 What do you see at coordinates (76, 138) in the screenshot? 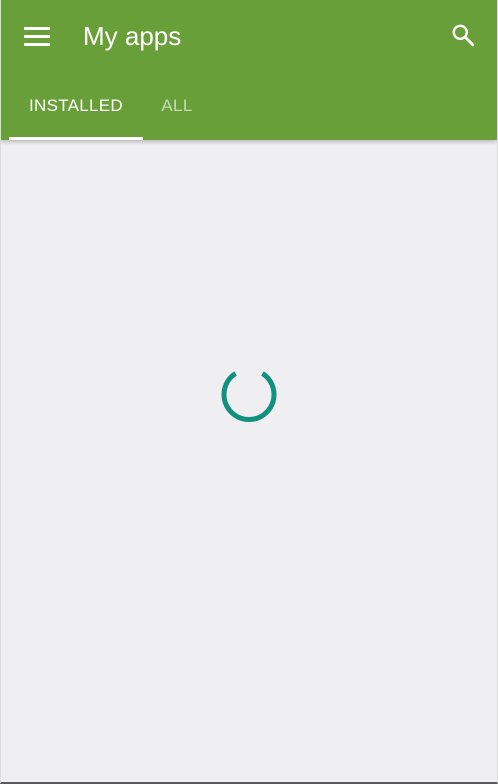
I see `tab-selected-indicator` at bounding box center [76, 138].